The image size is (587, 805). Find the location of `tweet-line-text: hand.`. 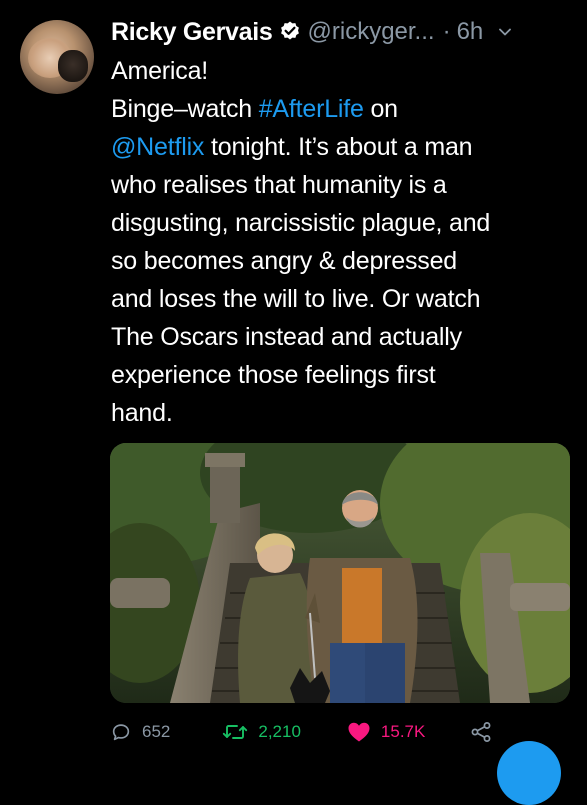

tweet-line-text: hand. is located at coordinates (142, 413).